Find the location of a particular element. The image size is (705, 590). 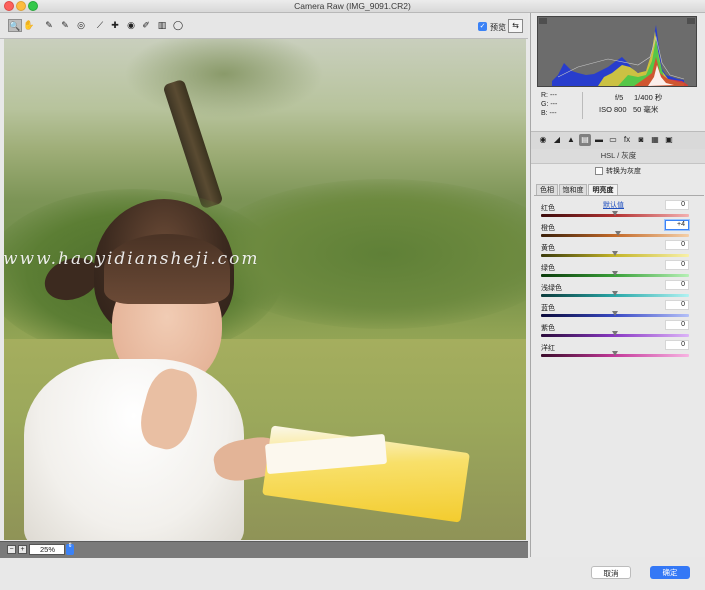

eyedropper-icon: ✎ is located at coordinates (49, 25).